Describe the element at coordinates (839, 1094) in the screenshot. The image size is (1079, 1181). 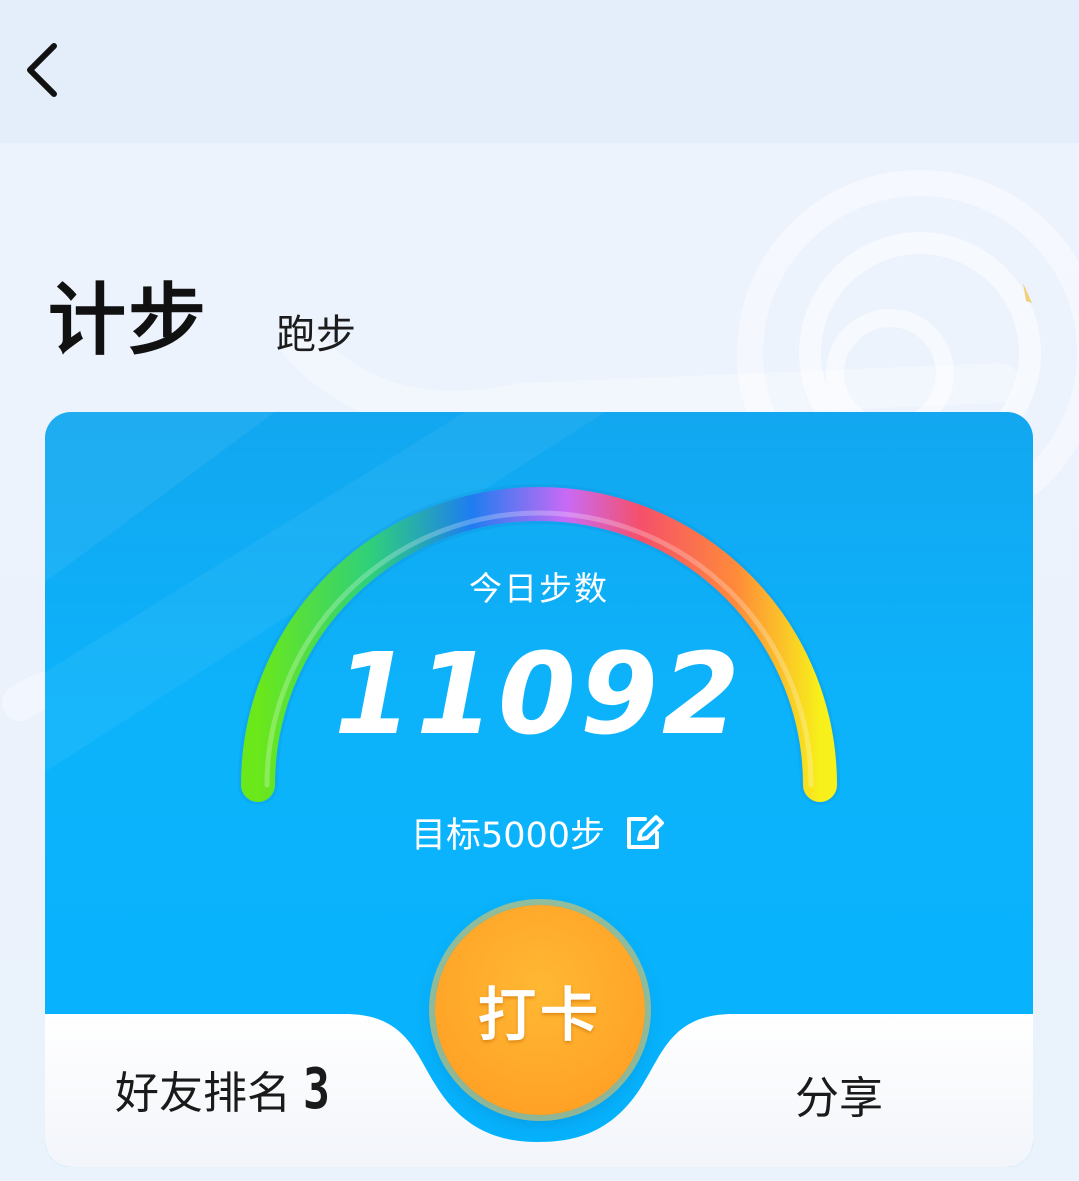
I see `share-button: 分享` at that location.